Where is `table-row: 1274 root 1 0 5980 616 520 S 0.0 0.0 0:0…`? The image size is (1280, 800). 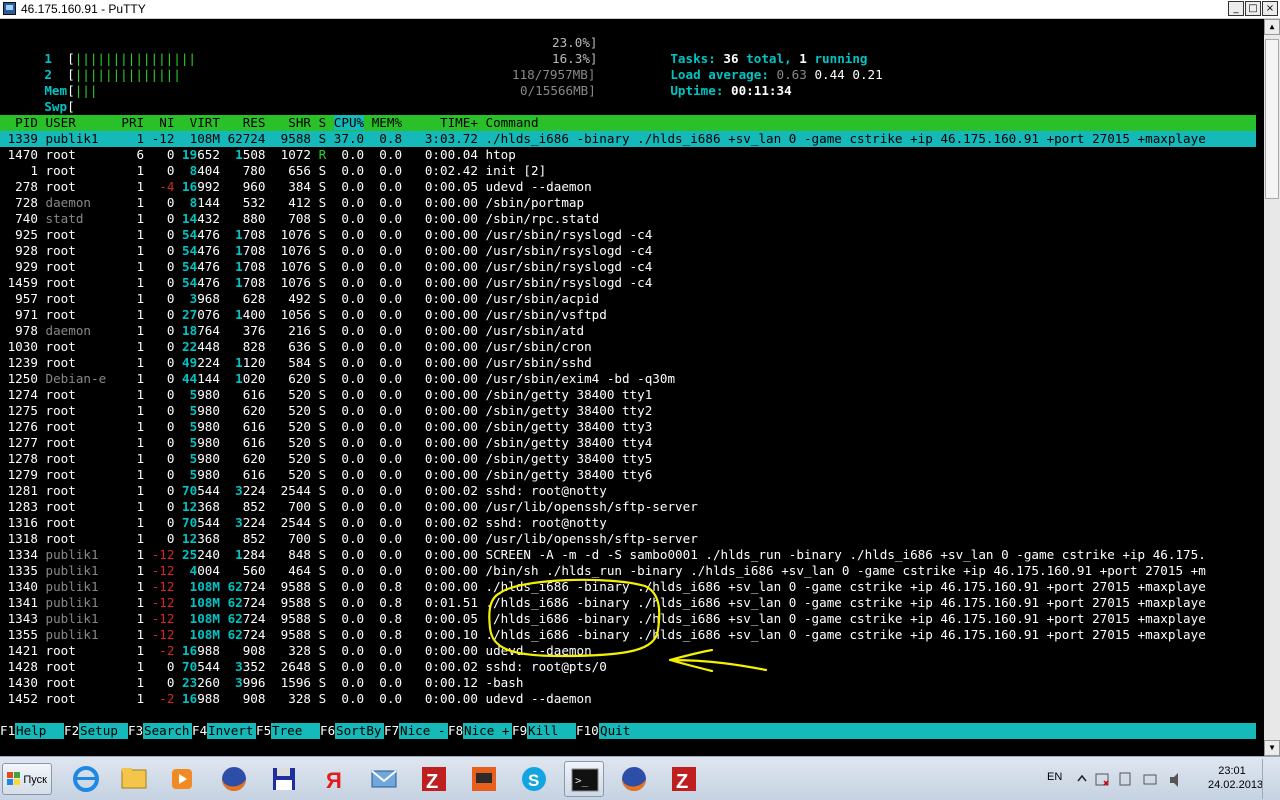 table-row: 1274 root 1 0 5980 616 520 S 0.0 0.0 0:0… is located at coordinates (326, 395).